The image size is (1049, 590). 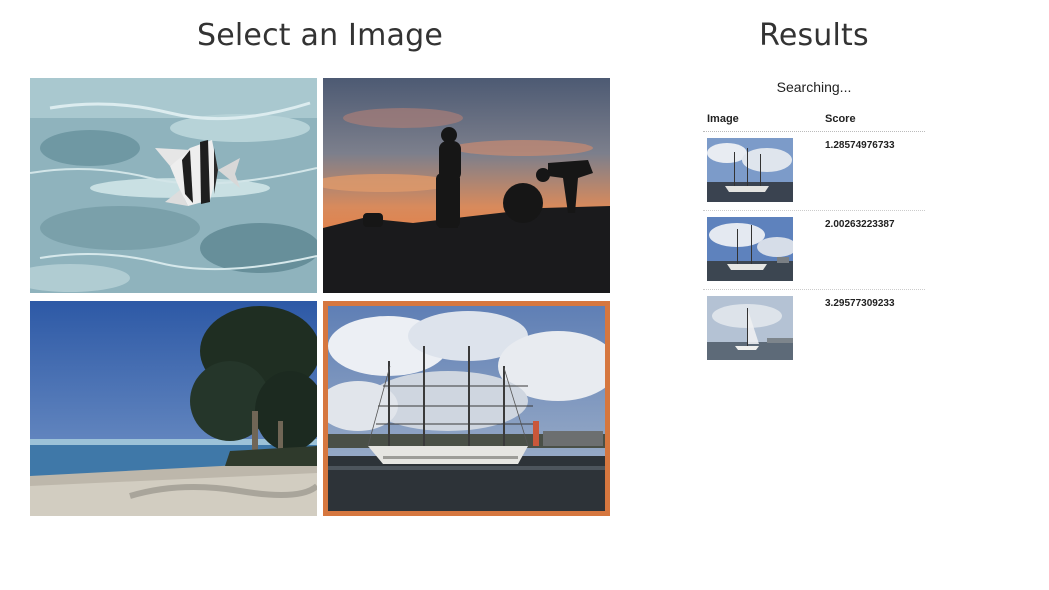 I want to click on gallery-title: Select an Image, so click(x=320, y=35).